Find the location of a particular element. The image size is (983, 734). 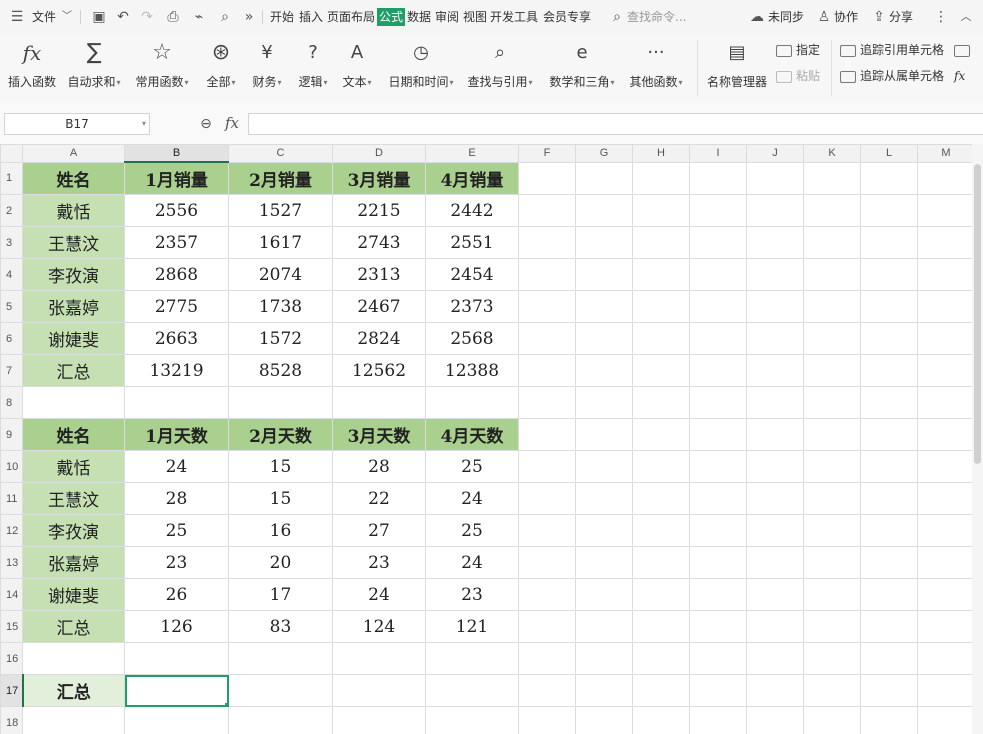

row-header: 18 is located at coordinates (11, 720).